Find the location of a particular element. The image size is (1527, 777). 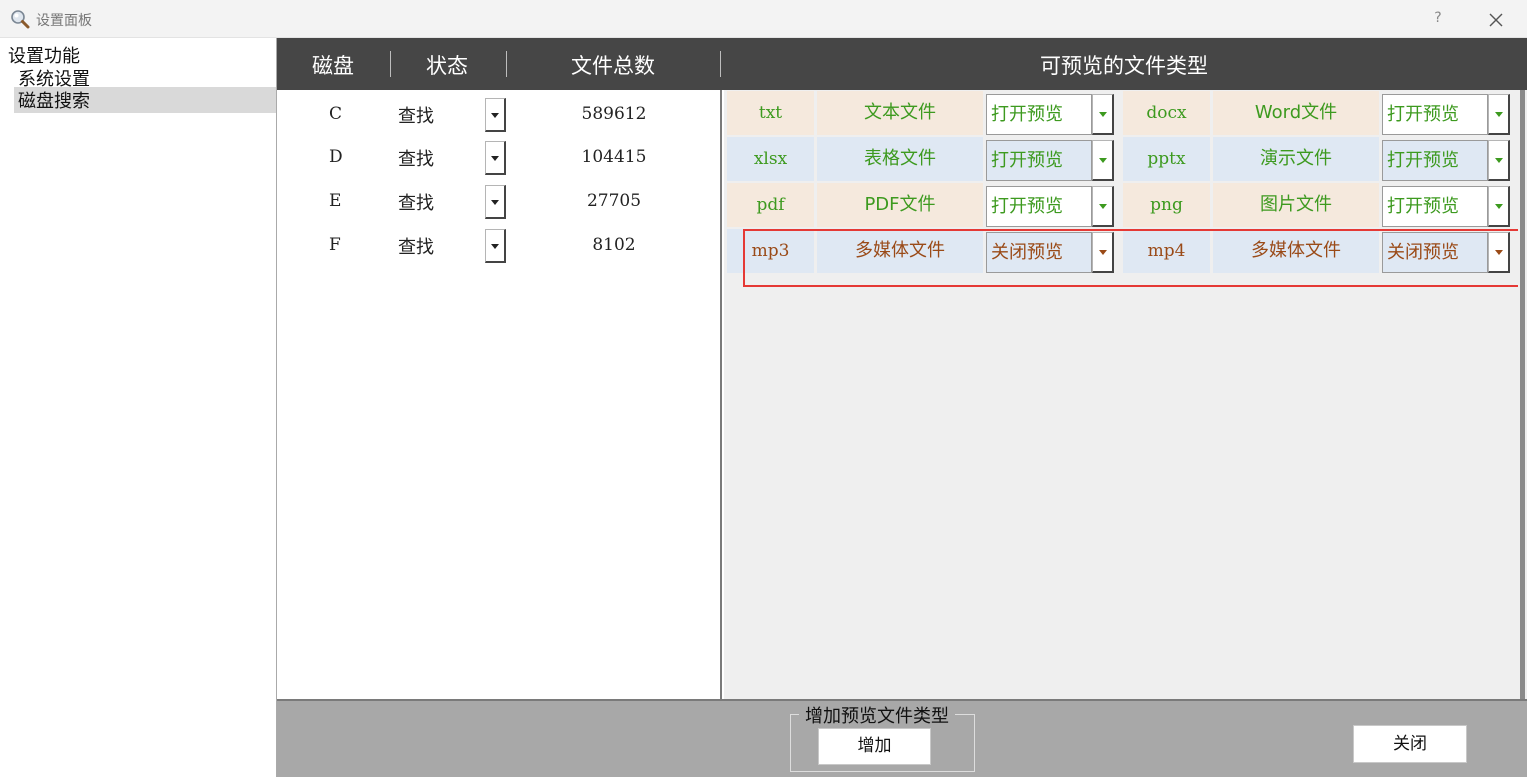

header-disk: 磁盘 is located at coordinates (333, 66).